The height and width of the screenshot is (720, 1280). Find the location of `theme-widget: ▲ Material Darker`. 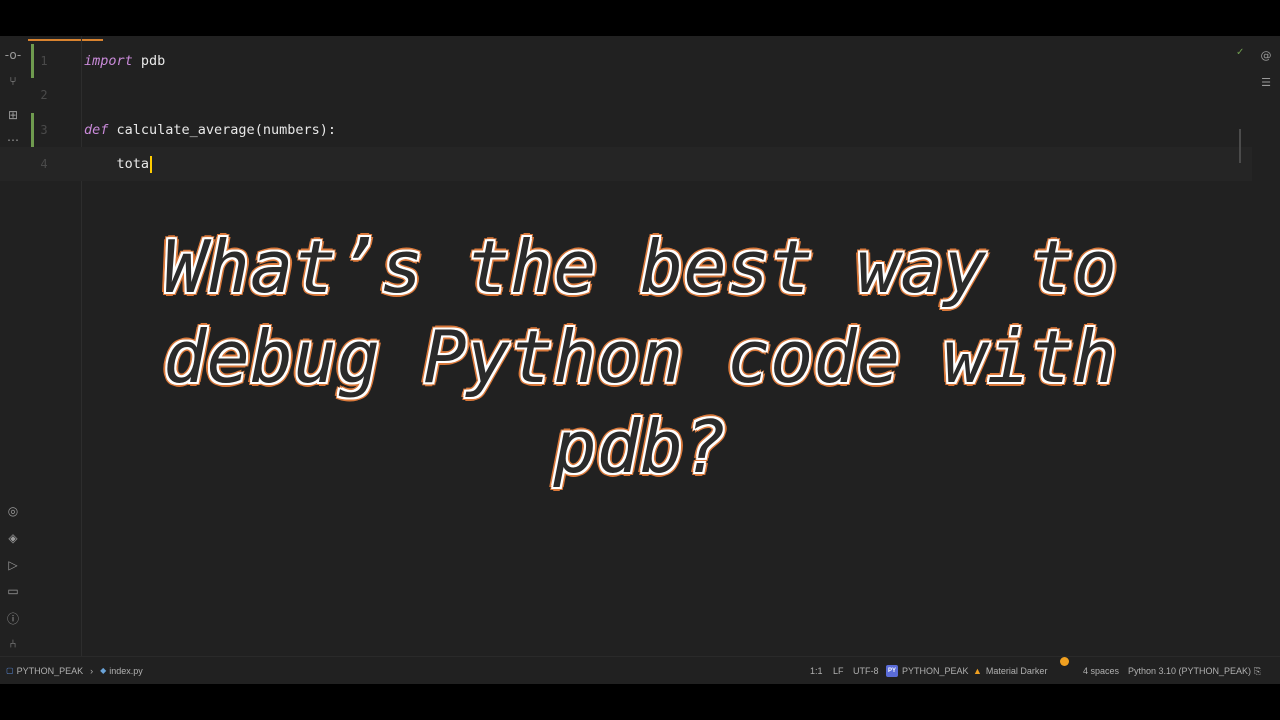

theme-widget: ▲ Material Darker is located at coordinates (1010, 670).